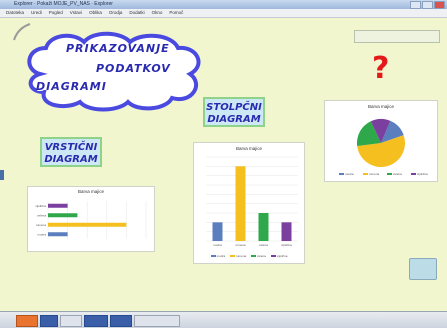 The width and height of the screenshot is (447, 328). What do you see at coordinates (87, 224) in the screenshot?
I see `bar-rumena` at bounding box center [87, 224].